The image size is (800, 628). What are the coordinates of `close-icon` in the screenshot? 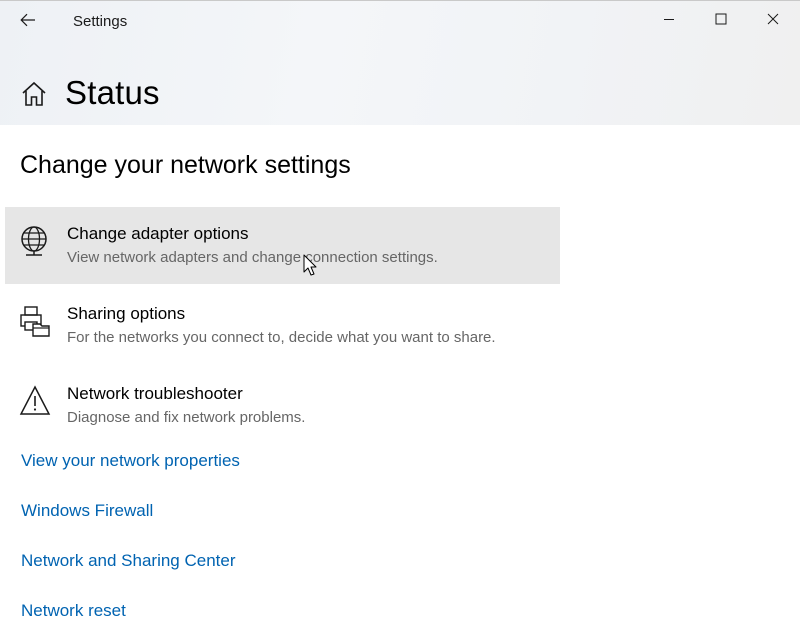 It's located at (773, 19).